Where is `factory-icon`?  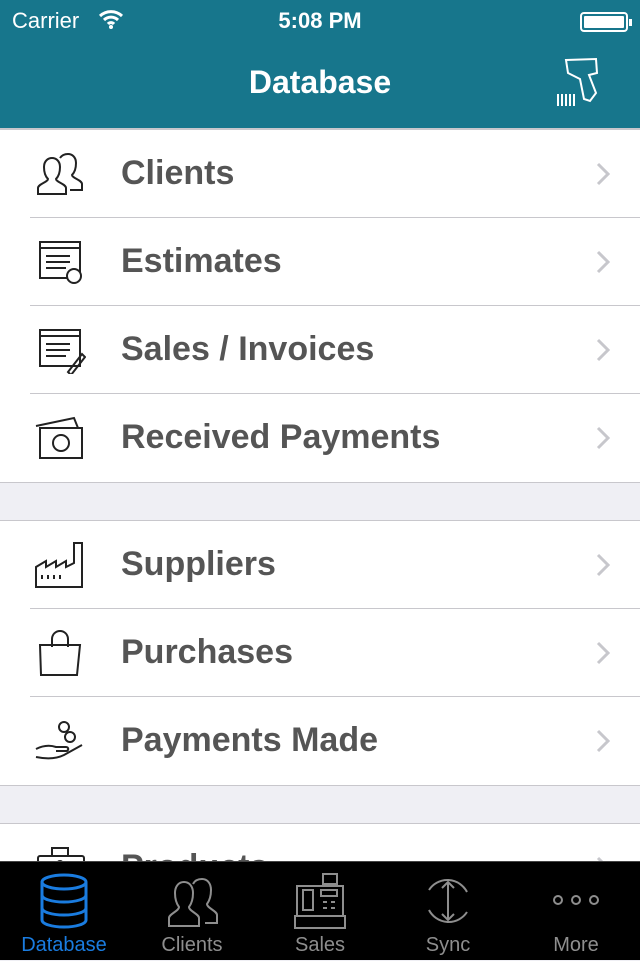
factory-icon is located at coordinates (59, 565).